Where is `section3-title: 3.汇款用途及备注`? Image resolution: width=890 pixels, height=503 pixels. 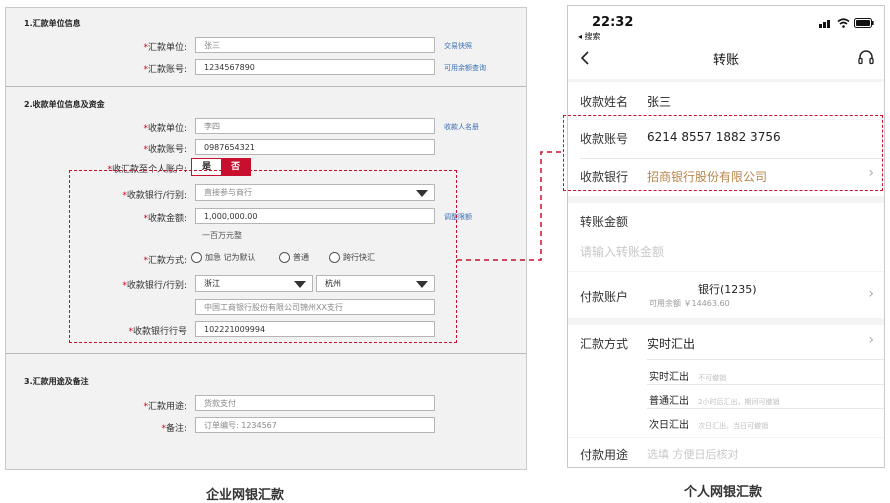
section3-title: 3.汇款用途及备注 is located at coordinates (56, 381).